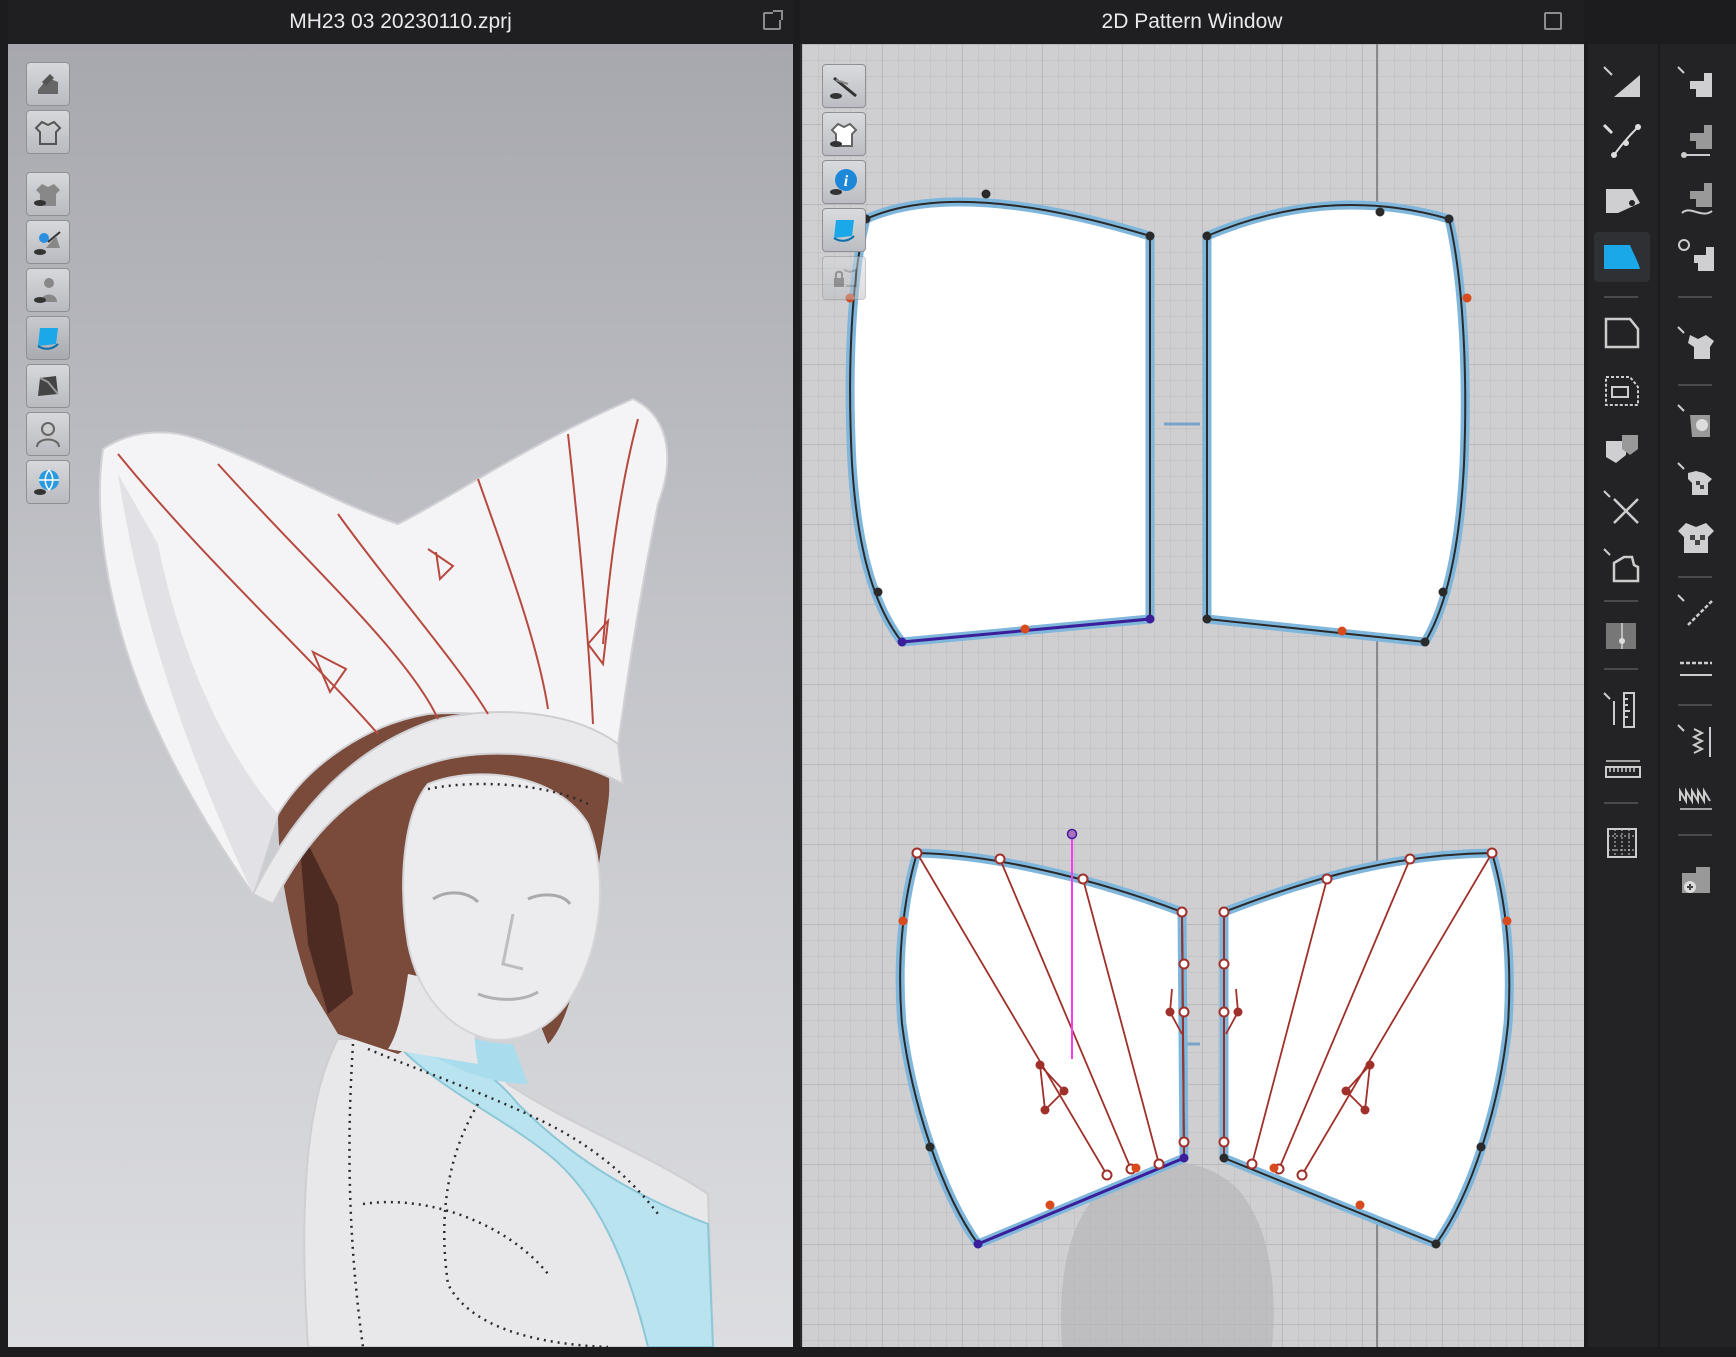 This screenshot has width=1736, height=1357. I want to click on fold-arrangement-icon, so click(1622, 635).